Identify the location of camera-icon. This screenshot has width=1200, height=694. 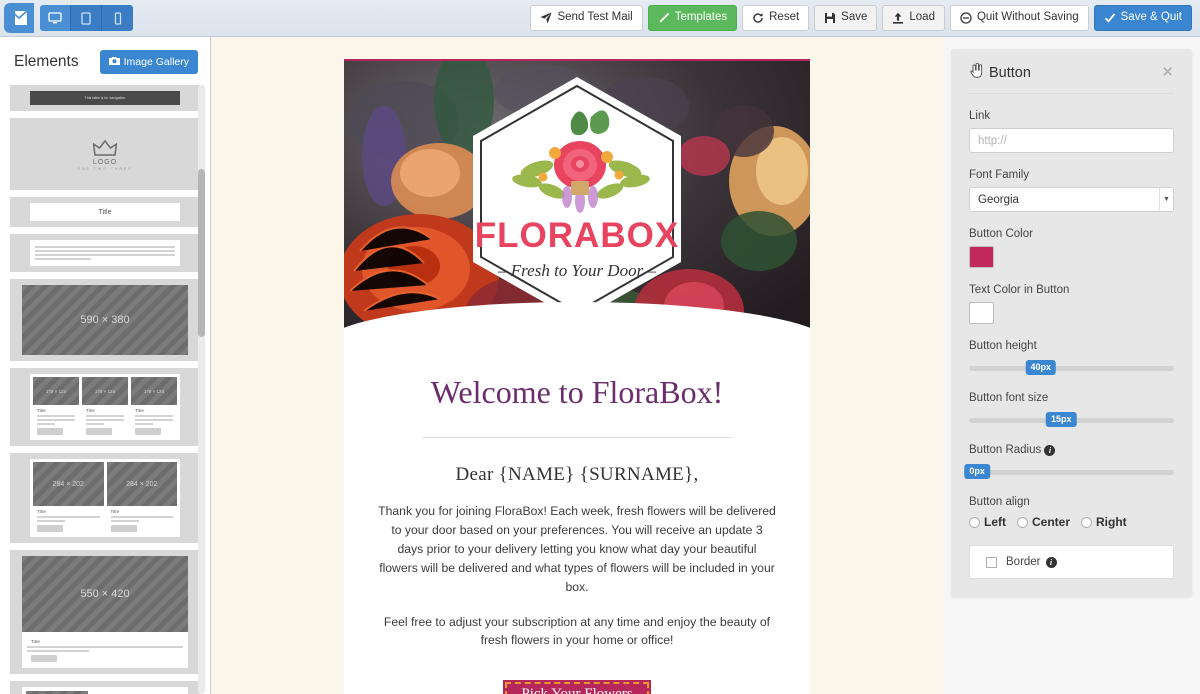
(114, 62).